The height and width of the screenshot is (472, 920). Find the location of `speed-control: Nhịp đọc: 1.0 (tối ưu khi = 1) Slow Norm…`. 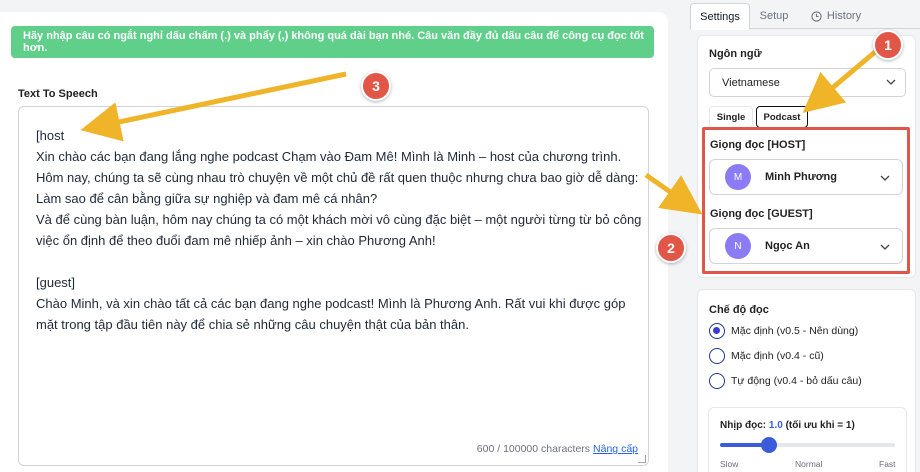

speed-control: Nhịp đọc: 1.0 (tối ưu khi = 1) Slow Norm… is located at coordinates (807, 439).